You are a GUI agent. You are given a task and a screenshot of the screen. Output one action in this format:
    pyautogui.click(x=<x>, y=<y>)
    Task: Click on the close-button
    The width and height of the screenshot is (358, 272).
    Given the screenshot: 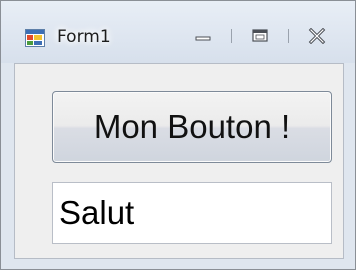 What is the action you would take?
    pyautogui.click(x=317, y=36)
    